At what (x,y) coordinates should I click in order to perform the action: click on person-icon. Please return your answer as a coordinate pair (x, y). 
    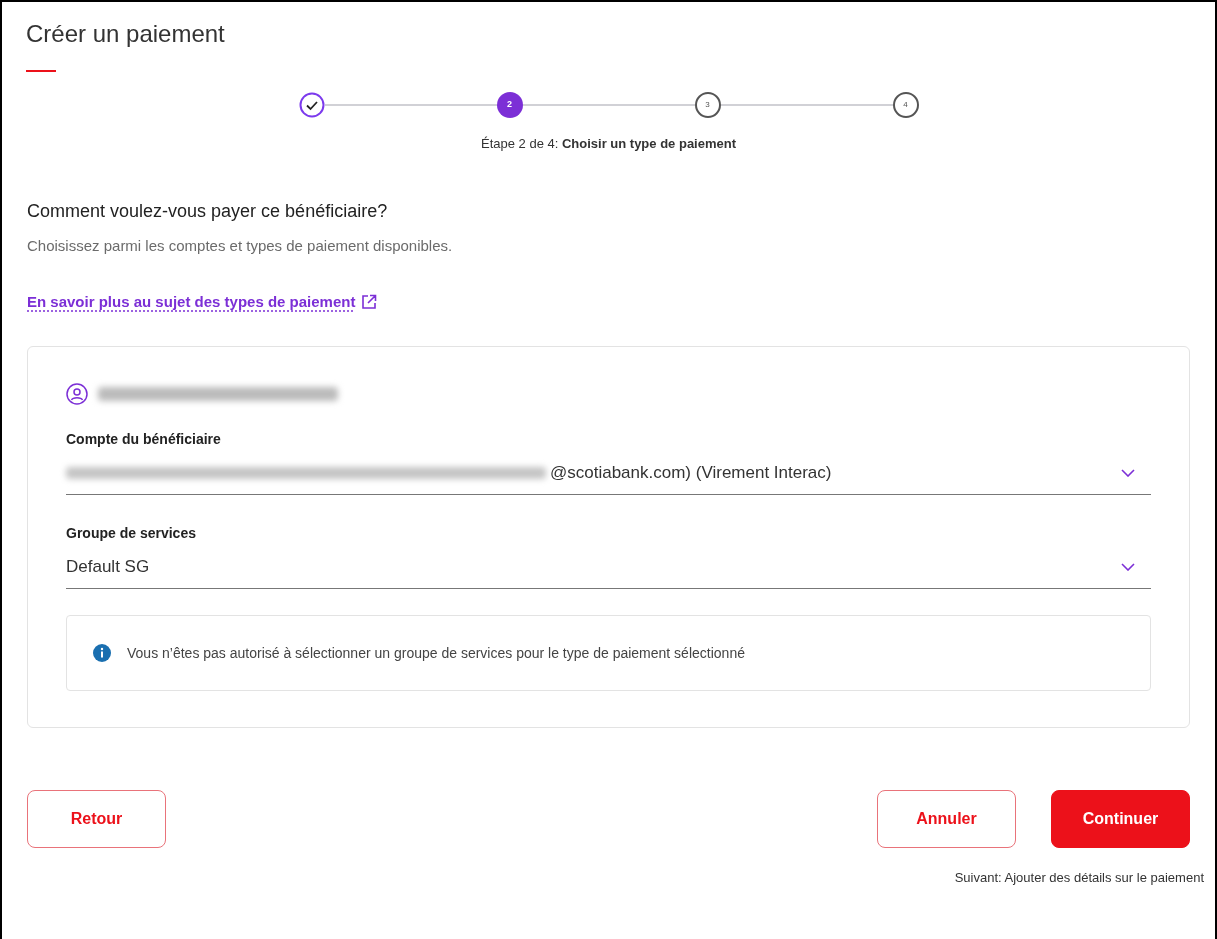
    Looking at the image, I should click on (77, 394).